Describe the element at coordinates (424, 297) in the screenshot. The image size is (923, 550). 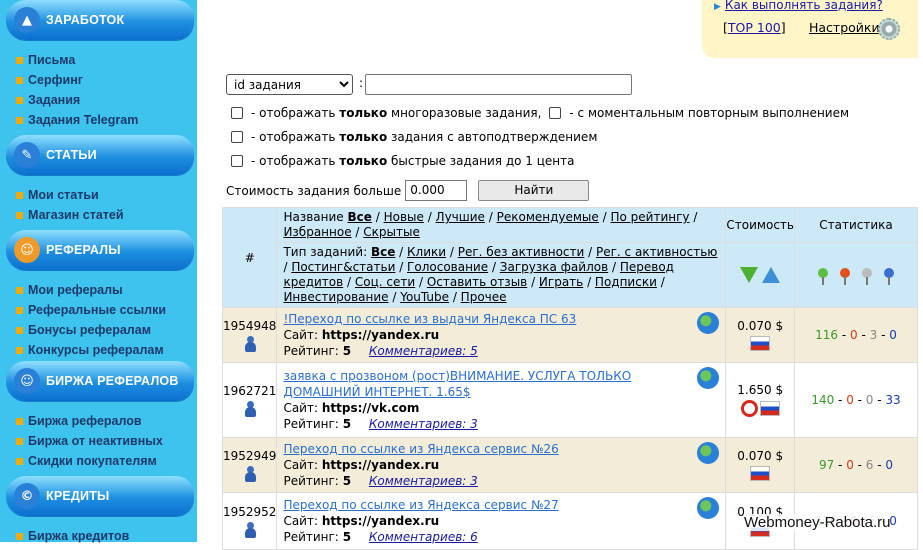
I see `type-filter-link: YouTube` at that location.